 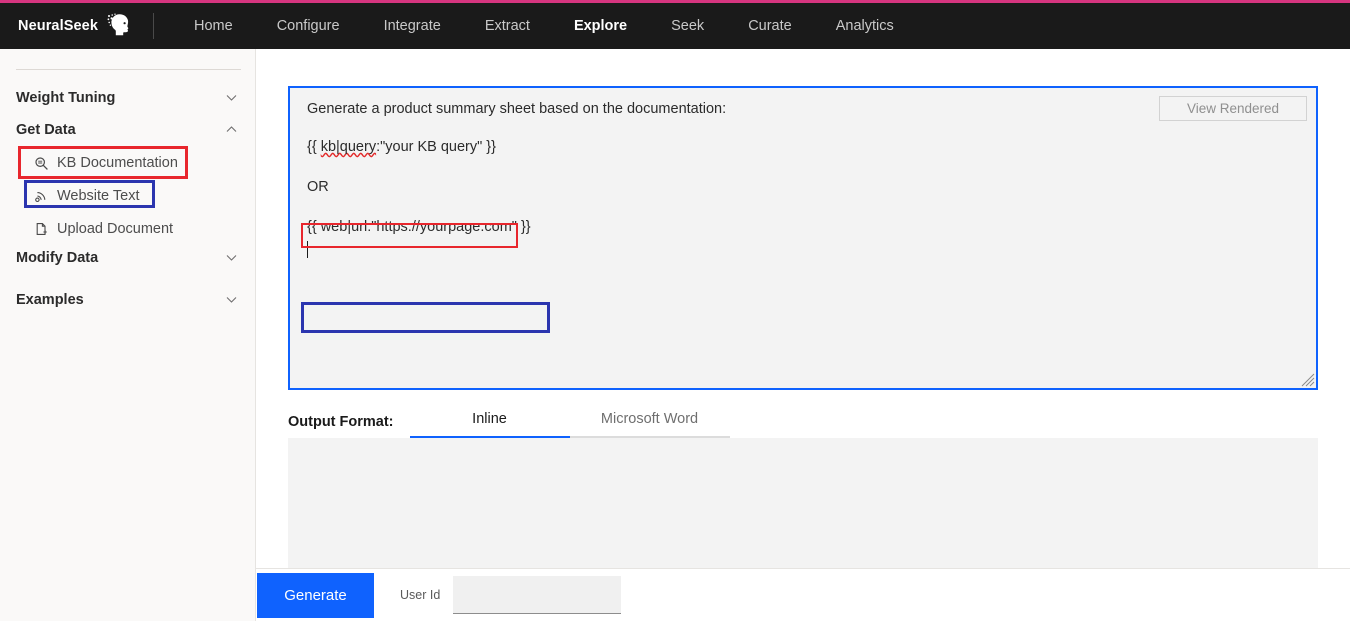 What do you see at coordinates (348, 147) in the screenshot?
I see `kb-snippet-token: kb|query` at bounding box center [348, 147].